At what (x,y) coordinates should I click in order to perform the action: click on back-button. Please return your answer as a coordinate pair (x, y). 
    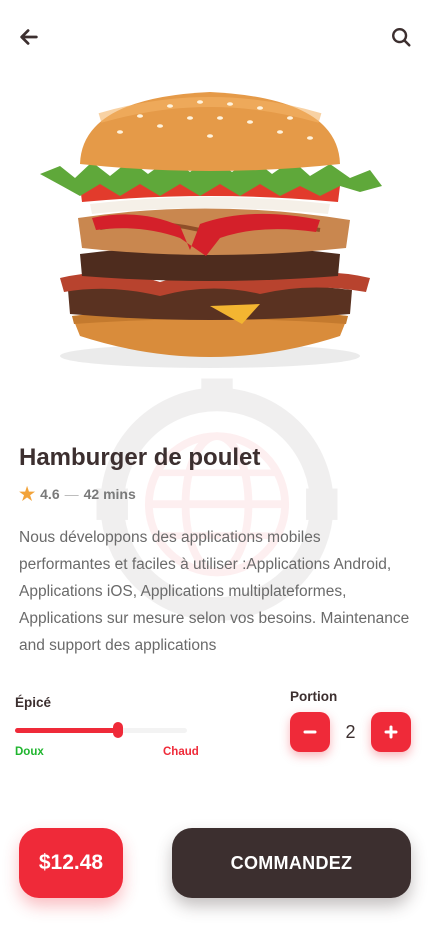
    Looking at the image, I should click on (29, 37).